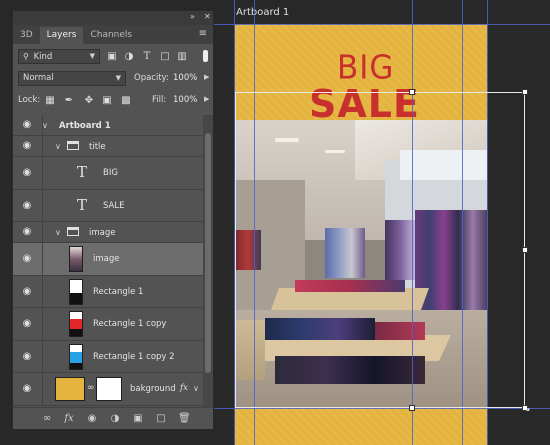  I want to click on layer-name: BIG, so click(110, 173).